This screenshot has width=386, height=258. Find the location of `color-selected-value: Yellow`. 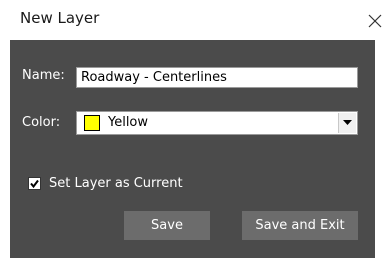

color-selected-value: Yellow is located at coordinates (128, 122).